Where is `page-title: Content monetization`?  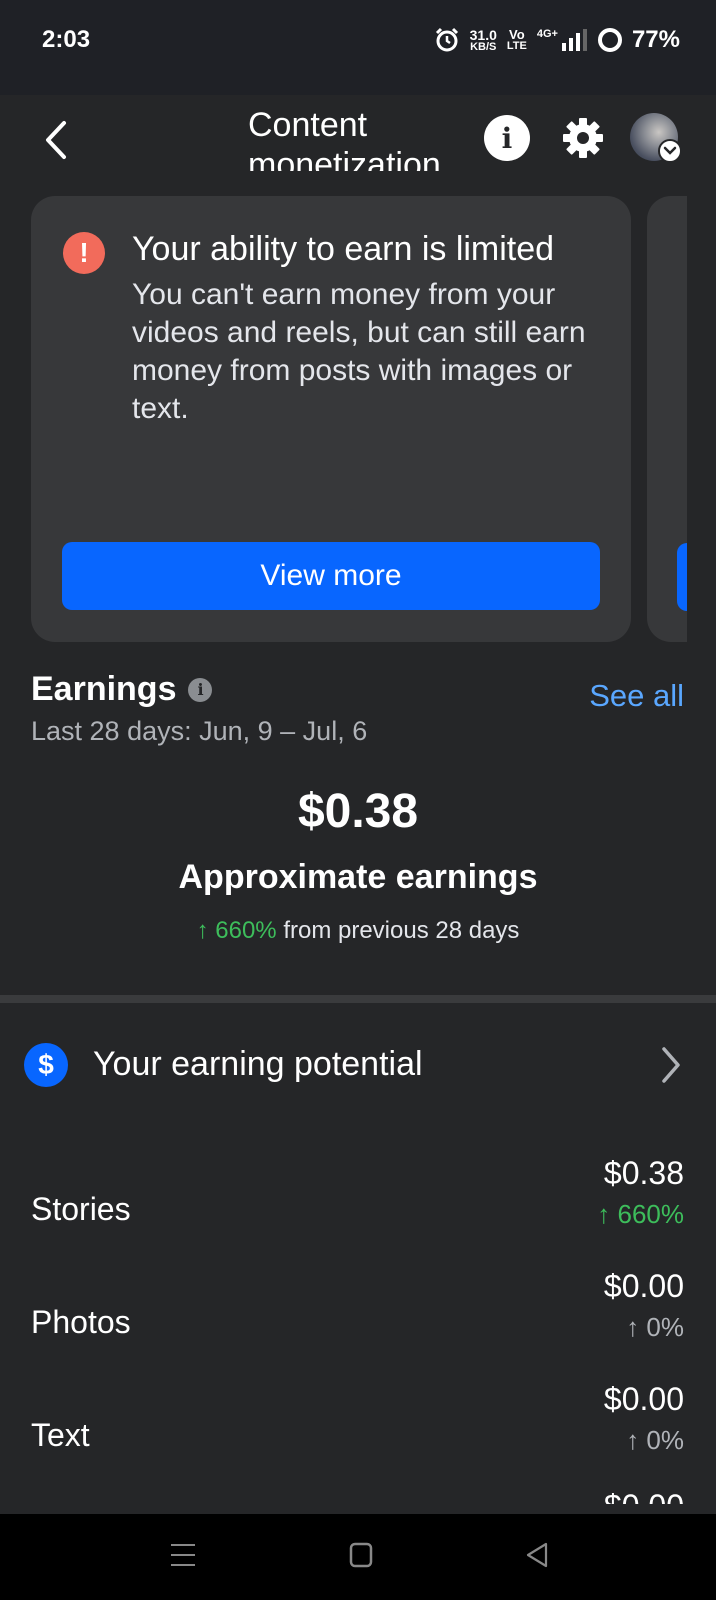 page-title: Content monetization is located at coordinates (344, 138).